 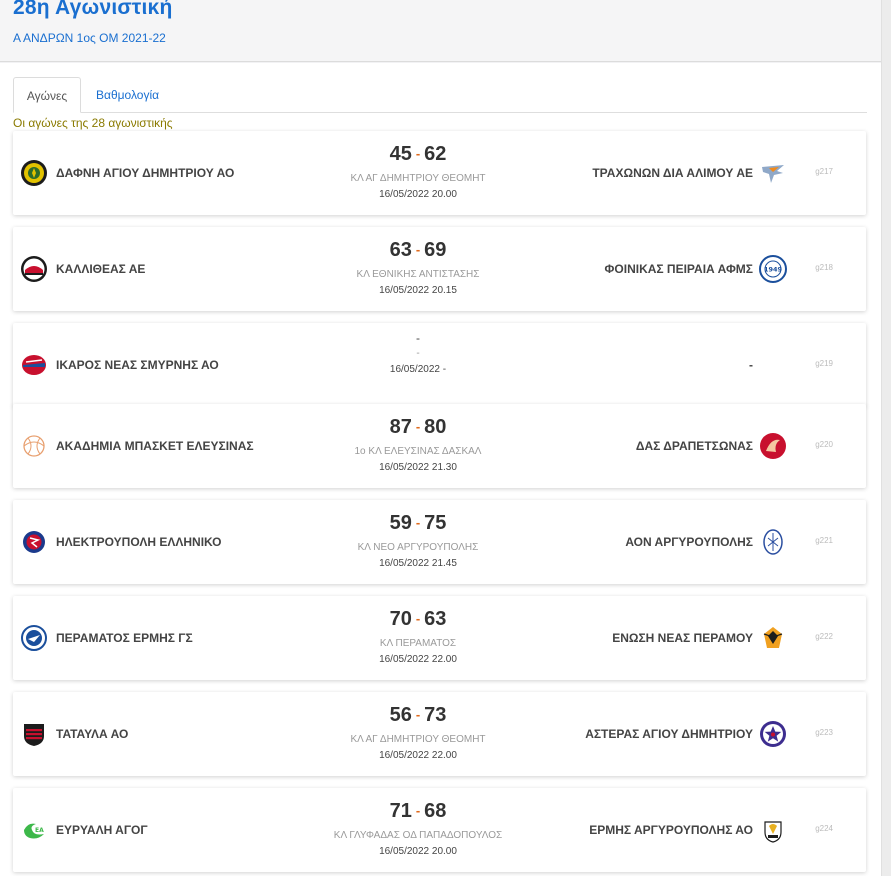 I want to click on away-score: 75, so click(x=435, y=523).